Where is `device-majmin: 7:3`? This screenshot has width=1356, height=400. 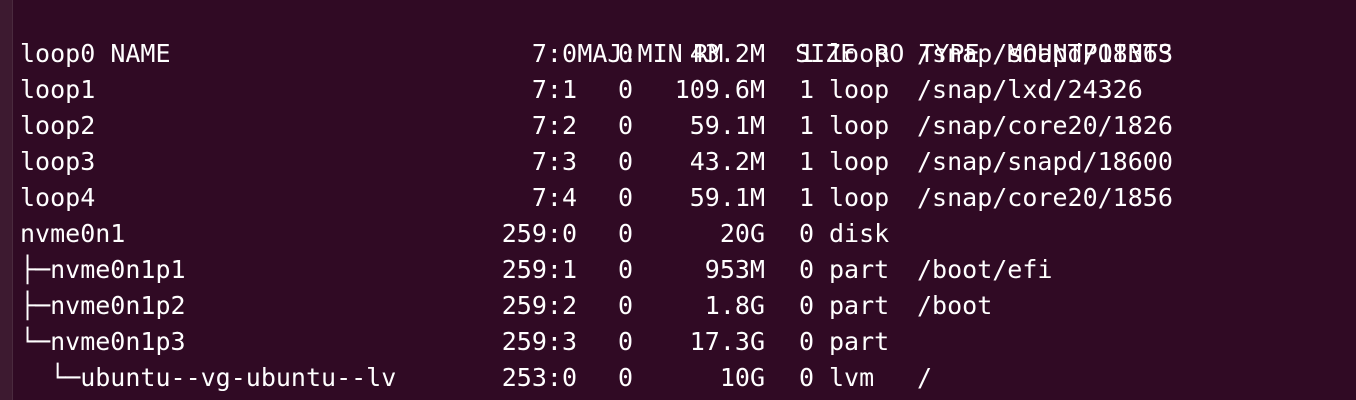 device-majmin: 7:3 is located at coordinates (554, 161).